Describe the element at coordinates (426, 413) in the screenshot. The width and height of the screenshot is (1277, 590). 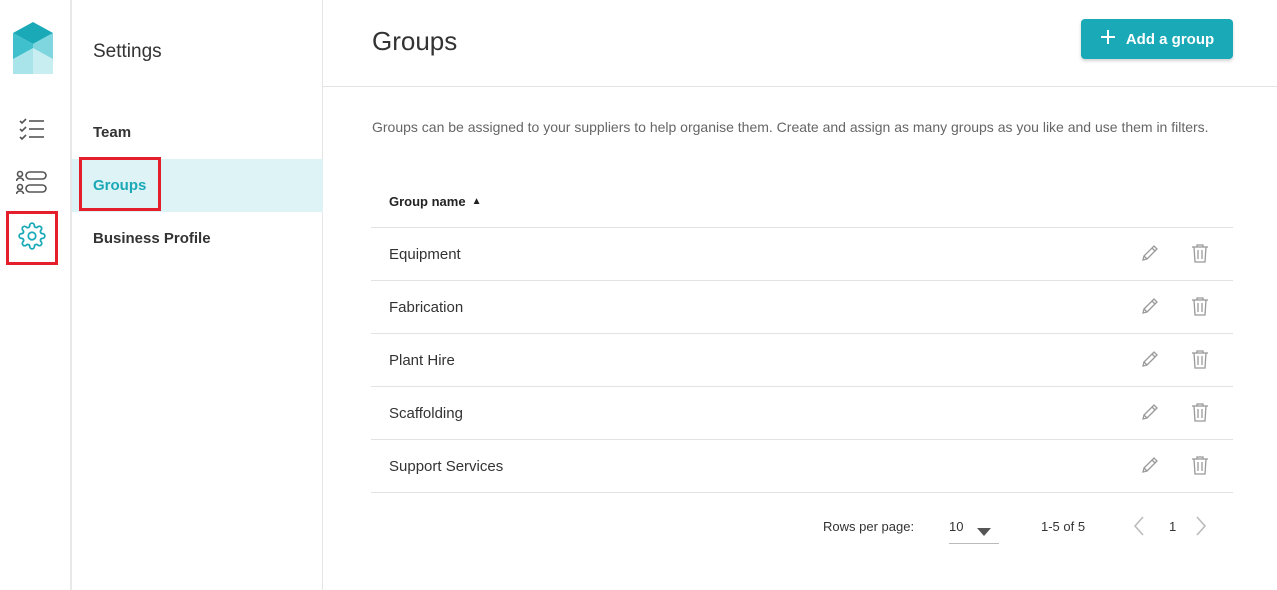
I see `group-name-cell: Scaffolding` at that location.